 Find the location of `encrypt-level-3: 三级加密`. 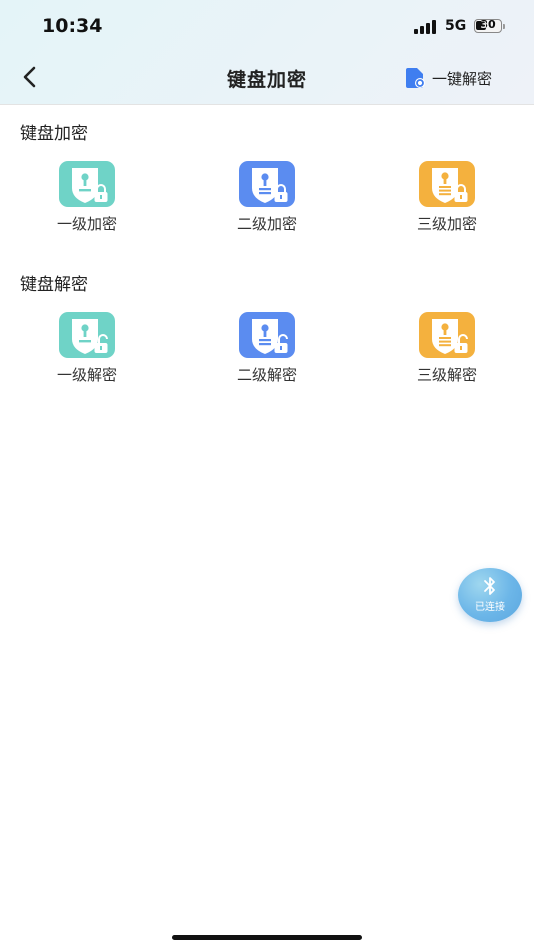

encrypt-level-3: 三级加密 is located at coordinates (447, 197).